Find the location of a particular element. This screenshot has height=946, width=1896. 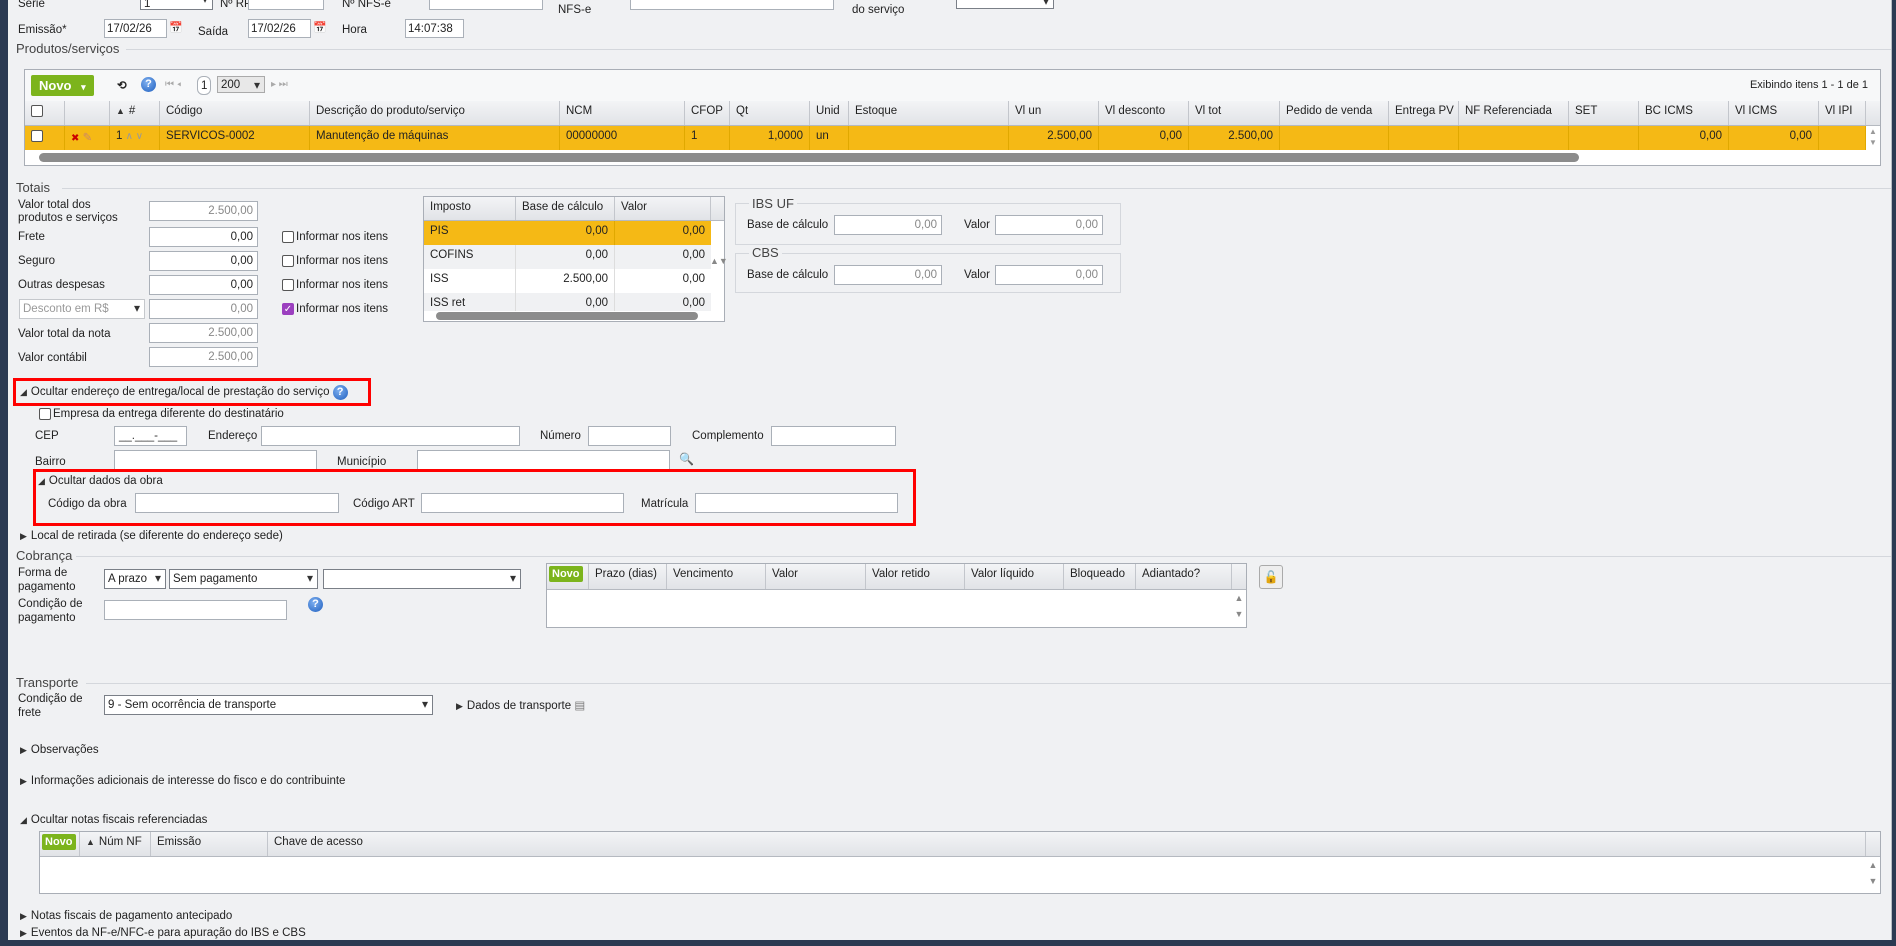

novo-button: Novo ▾ is located at coordinates (62, 85).